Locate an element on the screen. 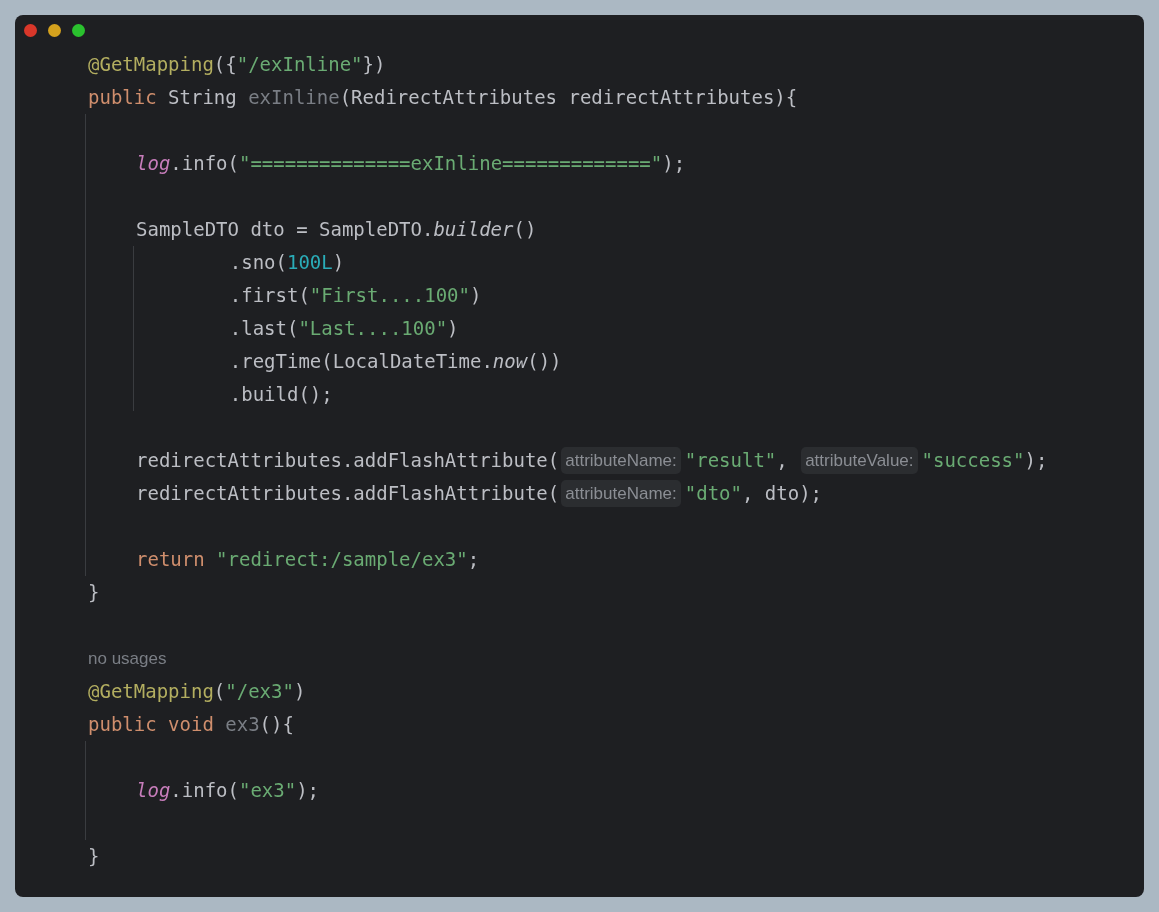  code-text: "success"); is located at coordinates (984, 460).